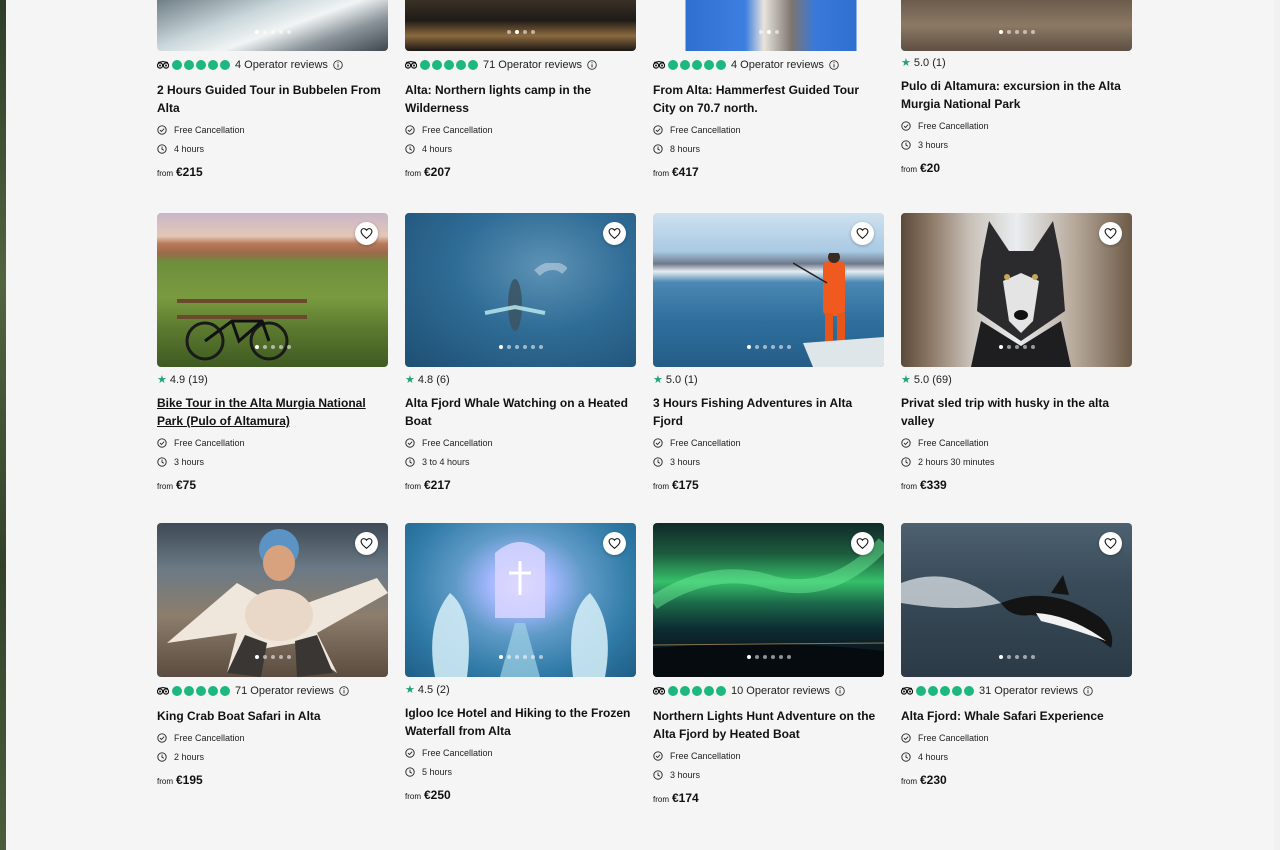 The image size is (1280, 850). I want to click on rating: 31 Operator reviews, so click(1016, 691).